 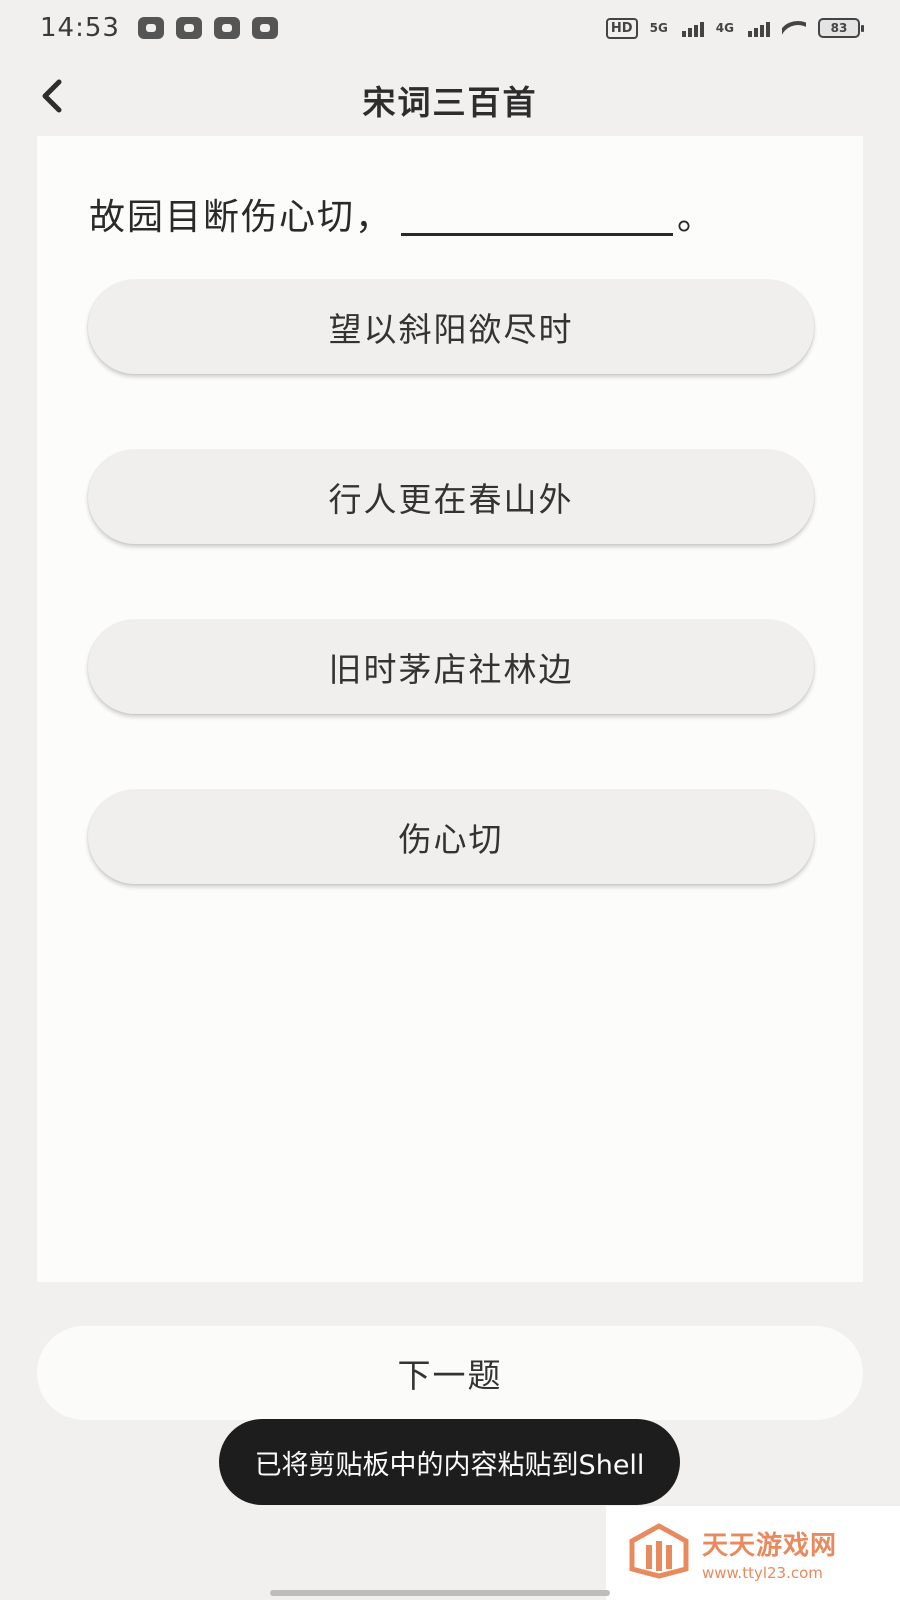 I want to click on header: 宋词三百首, so click(x=450, y=97).